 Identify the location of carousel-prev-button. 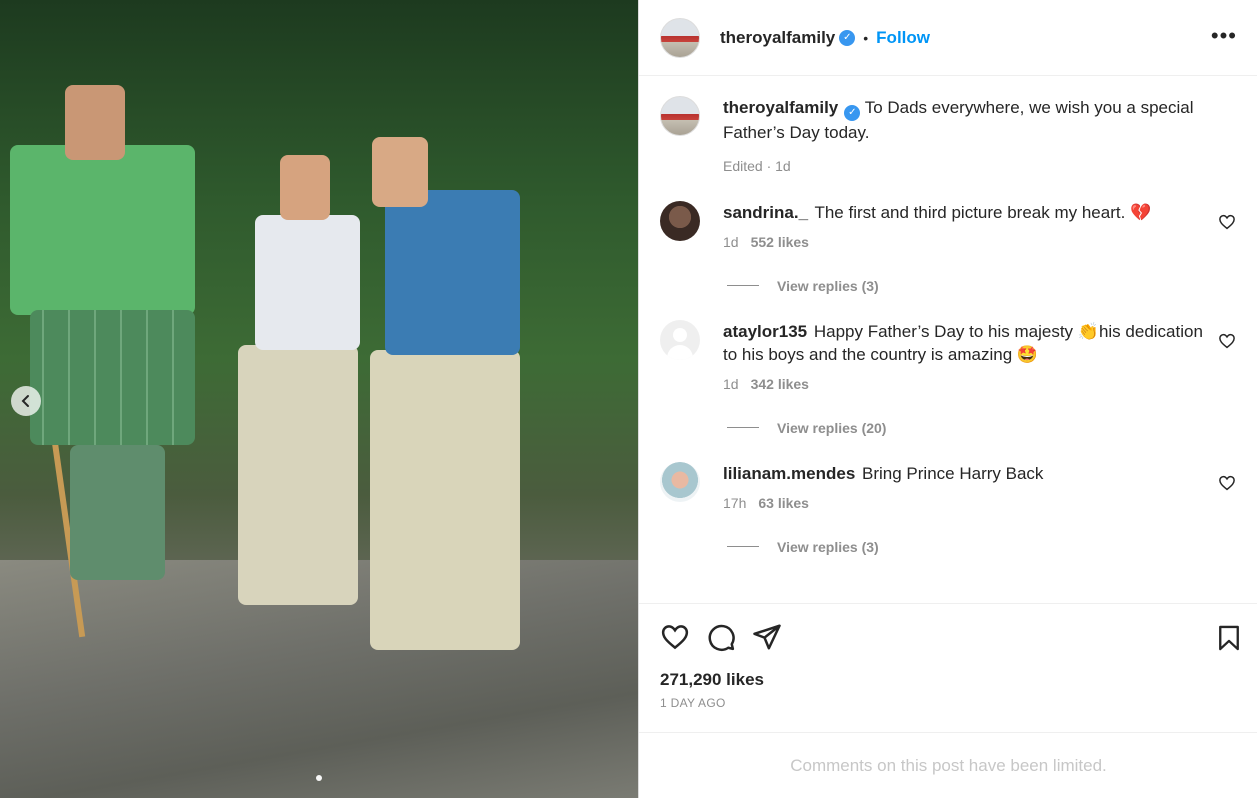
(26, 401).